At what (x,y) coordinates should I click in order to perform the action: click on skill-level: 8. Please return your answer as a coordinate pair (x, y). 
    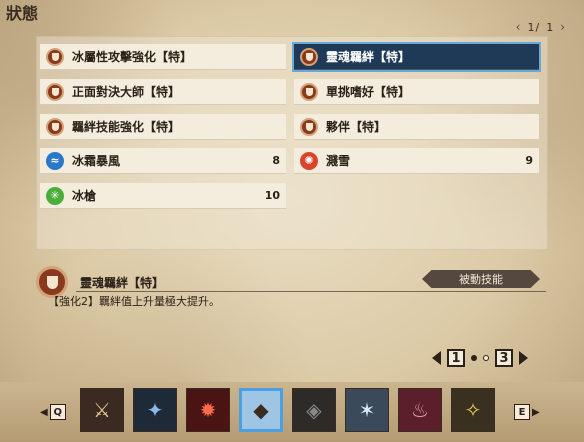
    Looking at the image, I should click on (276, 160).